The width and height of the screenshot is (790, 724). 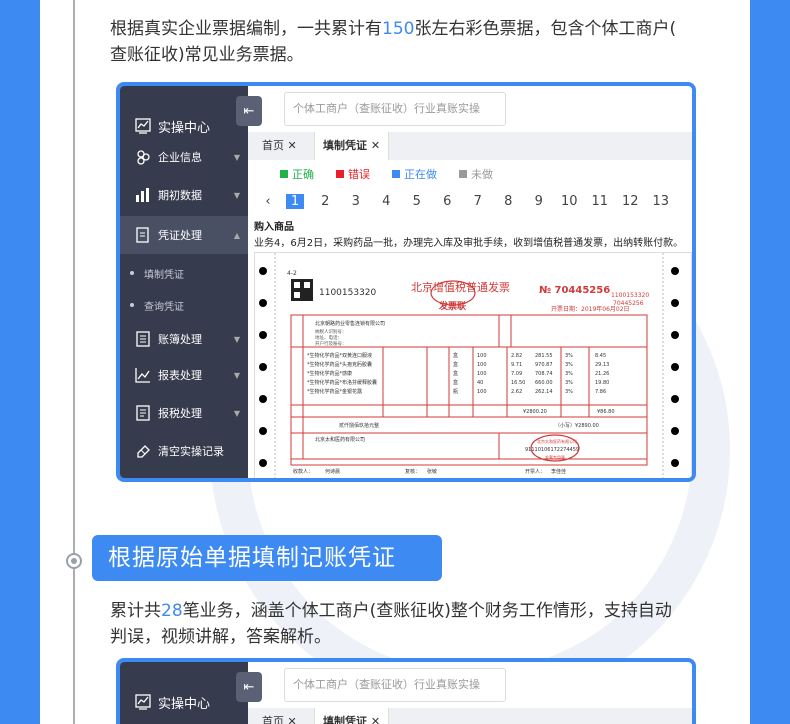 What do you see at coordinates (236, 235) in the screenshot?
I see `chevron-up-icon: ▲` at bounding box center [236, 235].